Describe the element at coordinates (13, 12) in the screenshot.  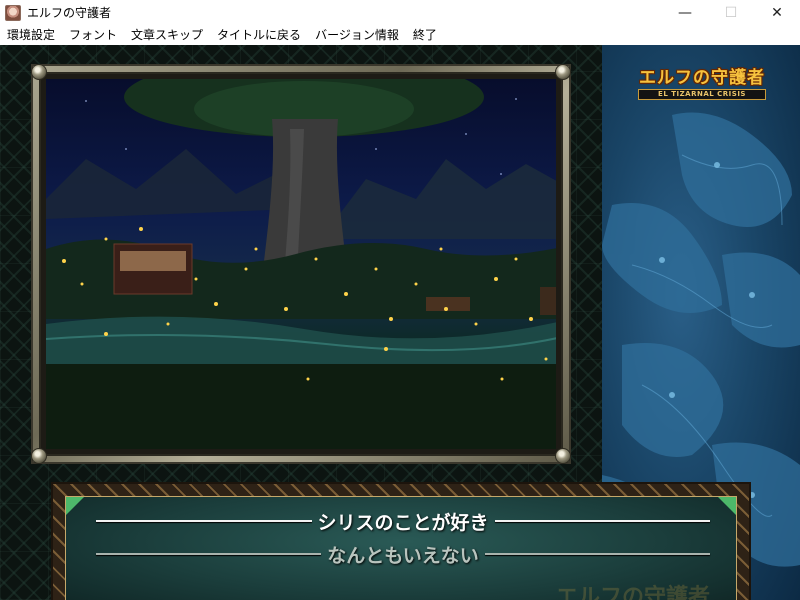
I see `elf-portrait-icon` at that location.